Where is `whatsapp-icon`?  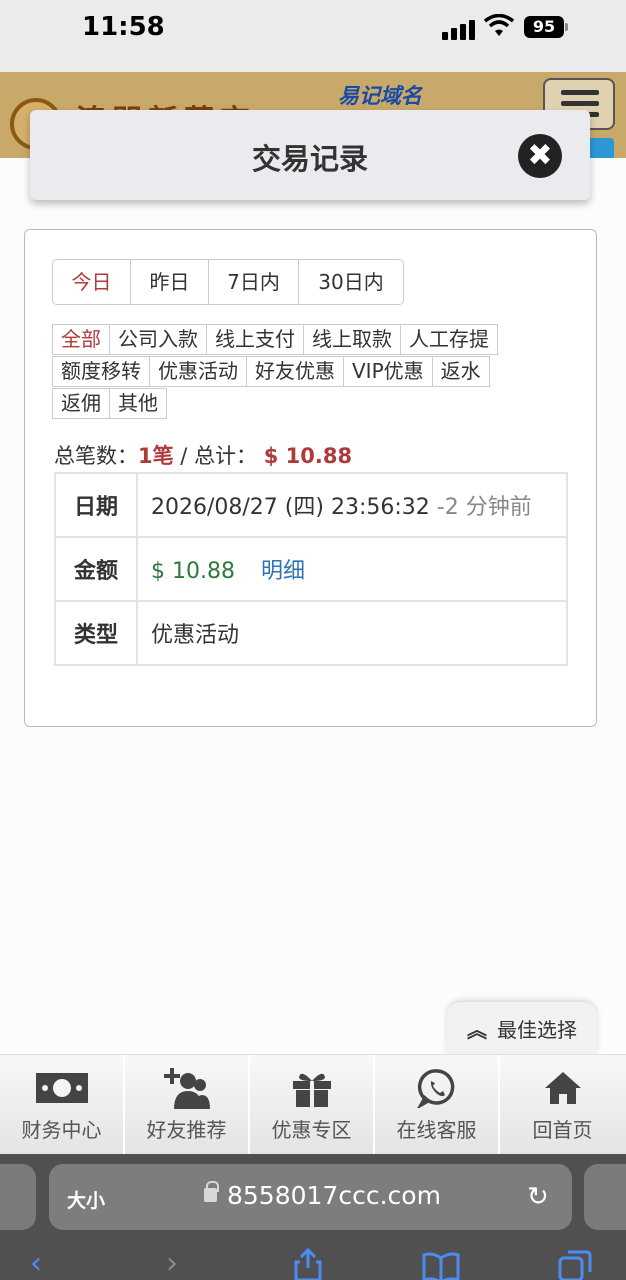 whatsapp-icon is located at coordinates (435, 1088).